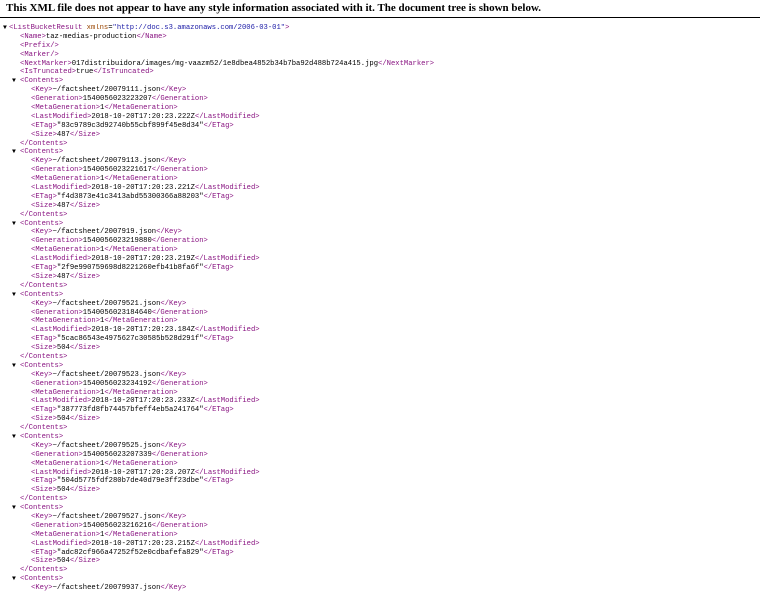 This screenshot has width=760, height=600. Describe the element at coordinates (199, 28) in the screenshot. I see `xml-attribute-value: "http://doc.s3.amazonaws.com/2006-03-01"` at that location.